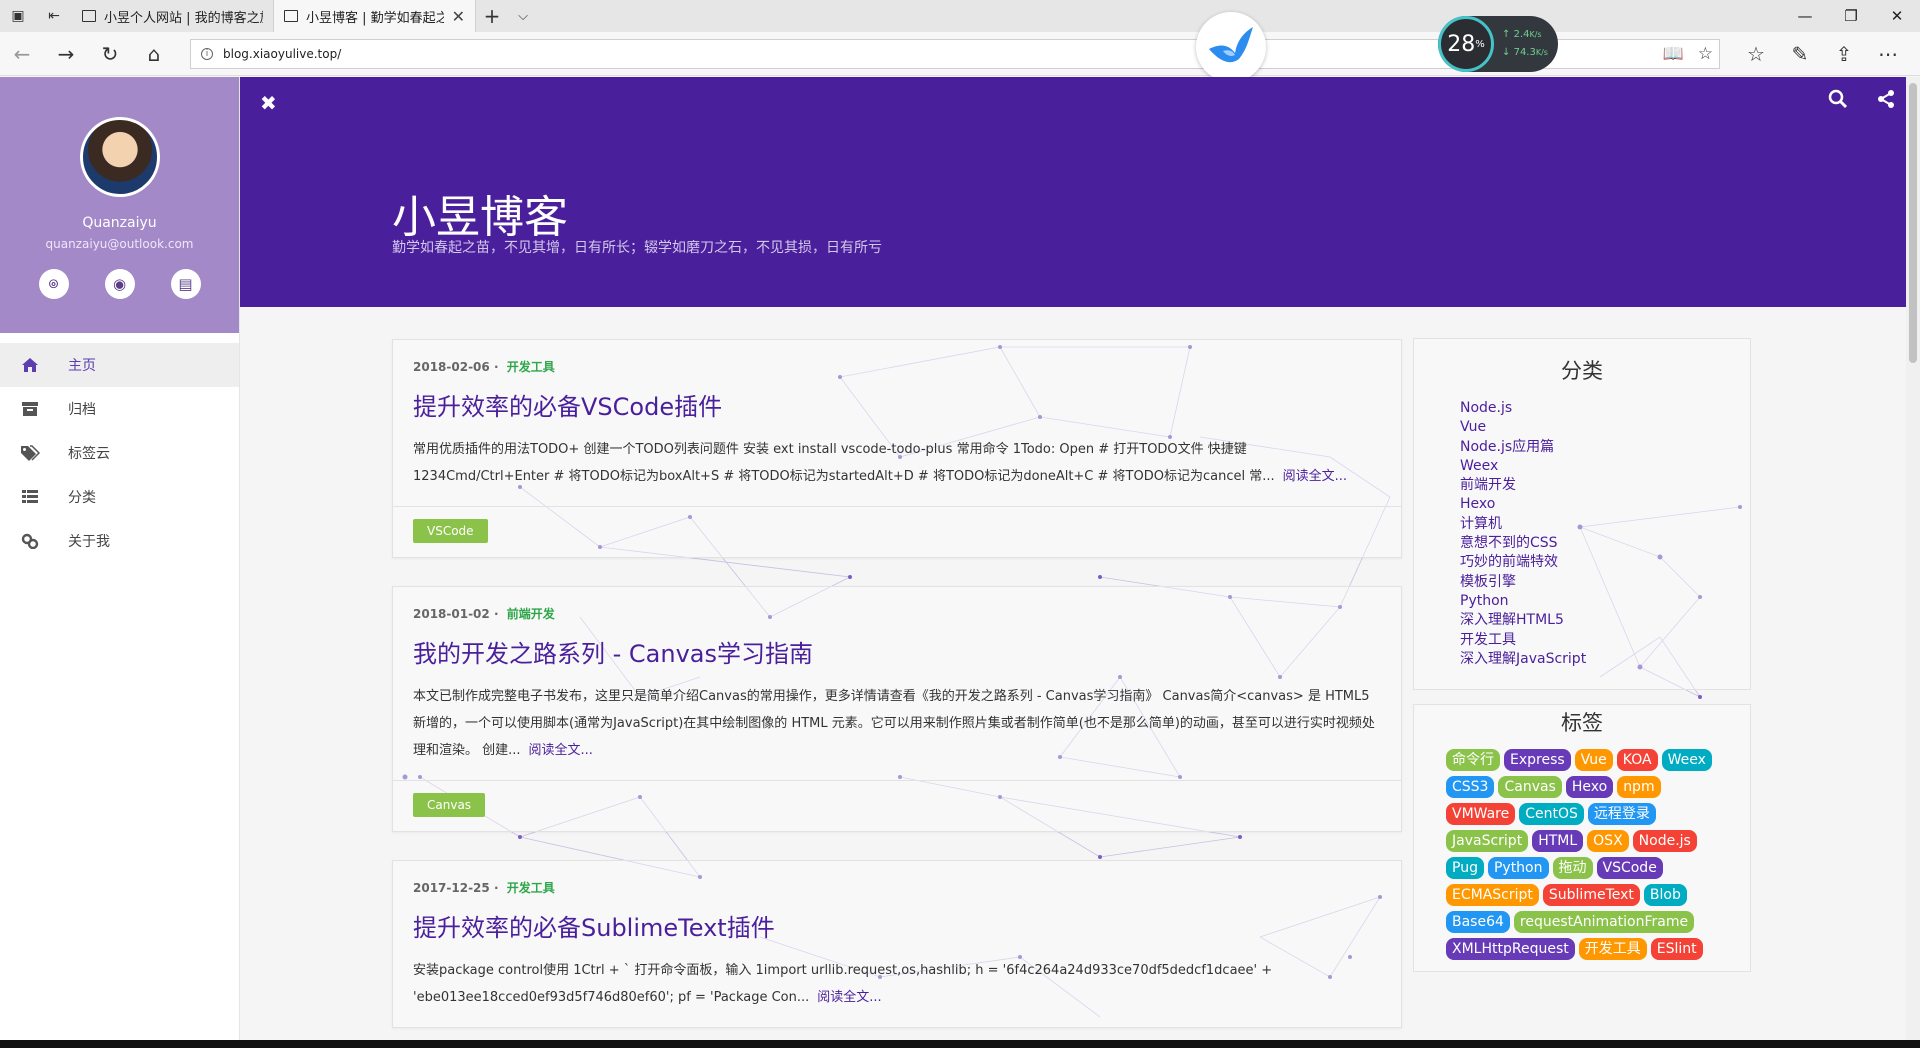 This screenshot has height=1048, width=1920. I want to click on scrollbar-thumb, so click(1913, 223).